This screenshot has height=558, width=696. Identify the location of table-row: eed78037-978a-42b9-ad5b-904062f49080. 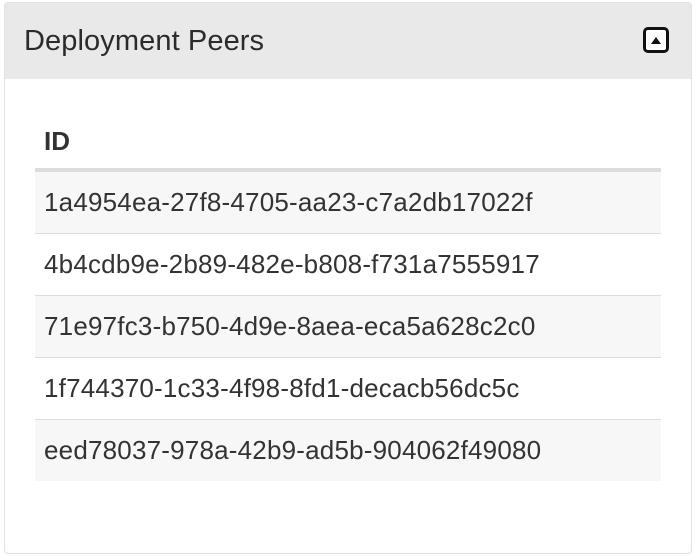
(348, 450).